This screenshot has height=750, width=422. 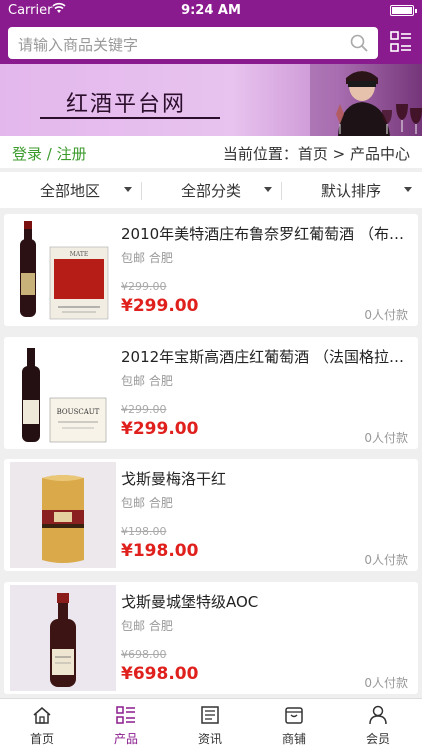 What do you see at coordinates (211, 638) in the screenshot?
I see `product-card: 戈斯曼城堡特级AOC 包邮 合肥 ¥698.00 ¥698.00 0人付款` at bounding box center [211, 638].